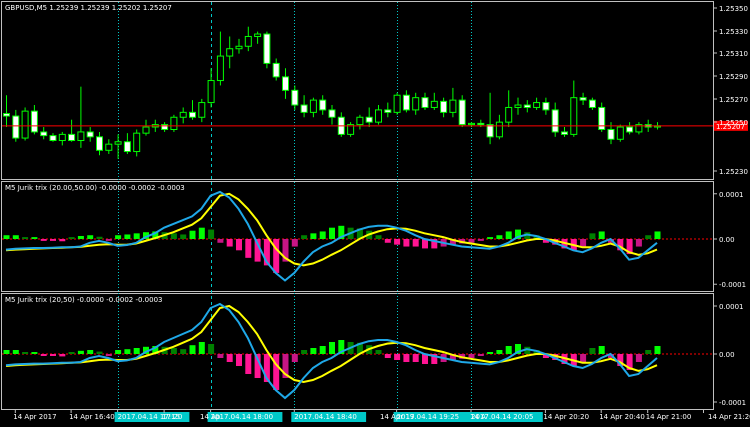  What do you see at coordinates (669, 417) in the screenshot?
I see `time-label: 14 Apr 21:00` at bounding box center [669, 417].